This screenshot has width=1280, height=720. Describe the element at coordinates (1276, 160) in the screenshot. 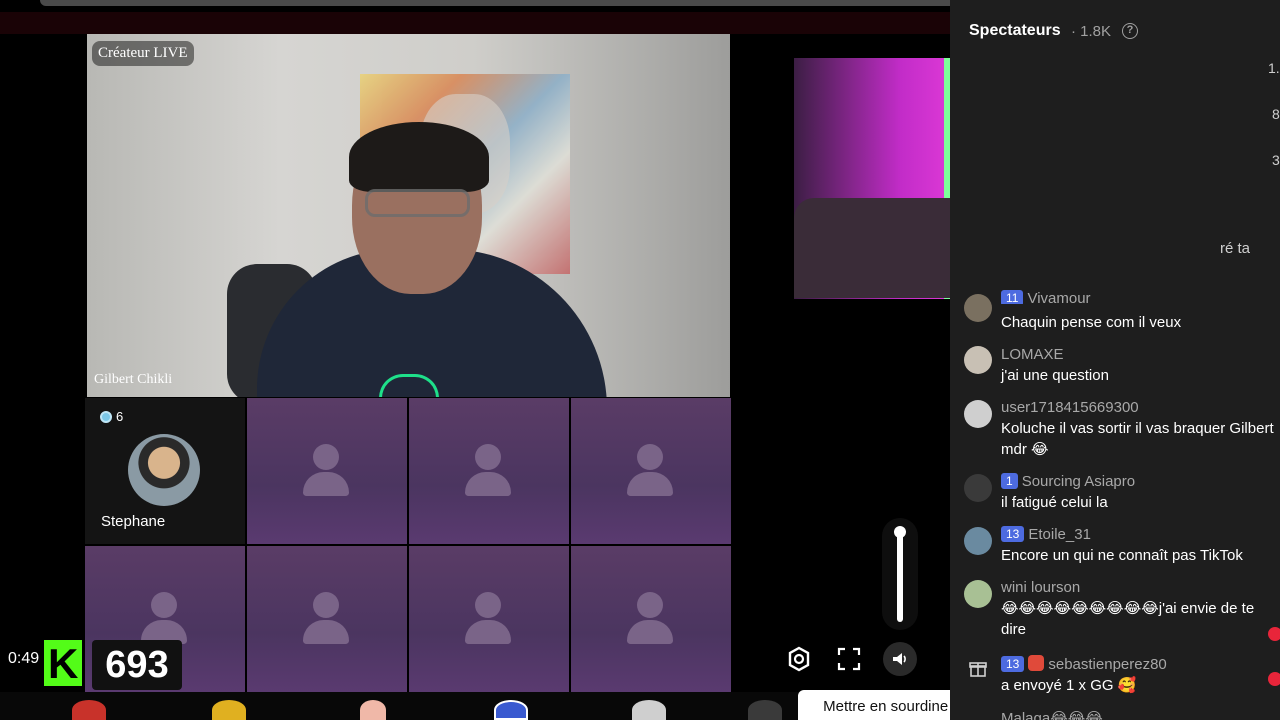

I see `ghost-text: 3` at that location.